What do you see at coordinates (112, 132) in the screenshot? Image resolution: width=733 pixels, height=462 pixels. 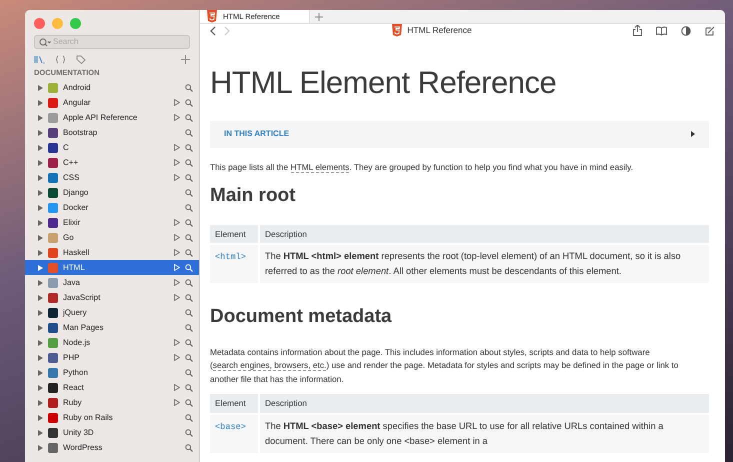 I see `docset-item: Bootstrap` at bounding box center [112, 132].